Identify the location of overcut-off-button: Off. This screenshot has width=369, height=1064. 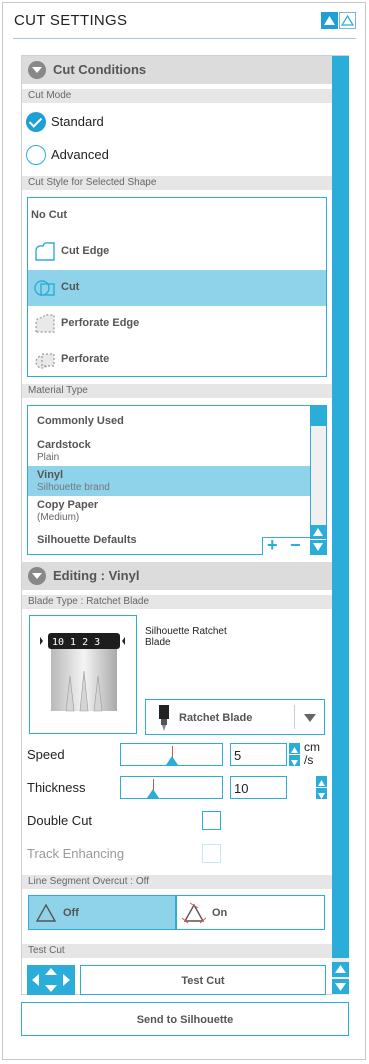
(102, 912).